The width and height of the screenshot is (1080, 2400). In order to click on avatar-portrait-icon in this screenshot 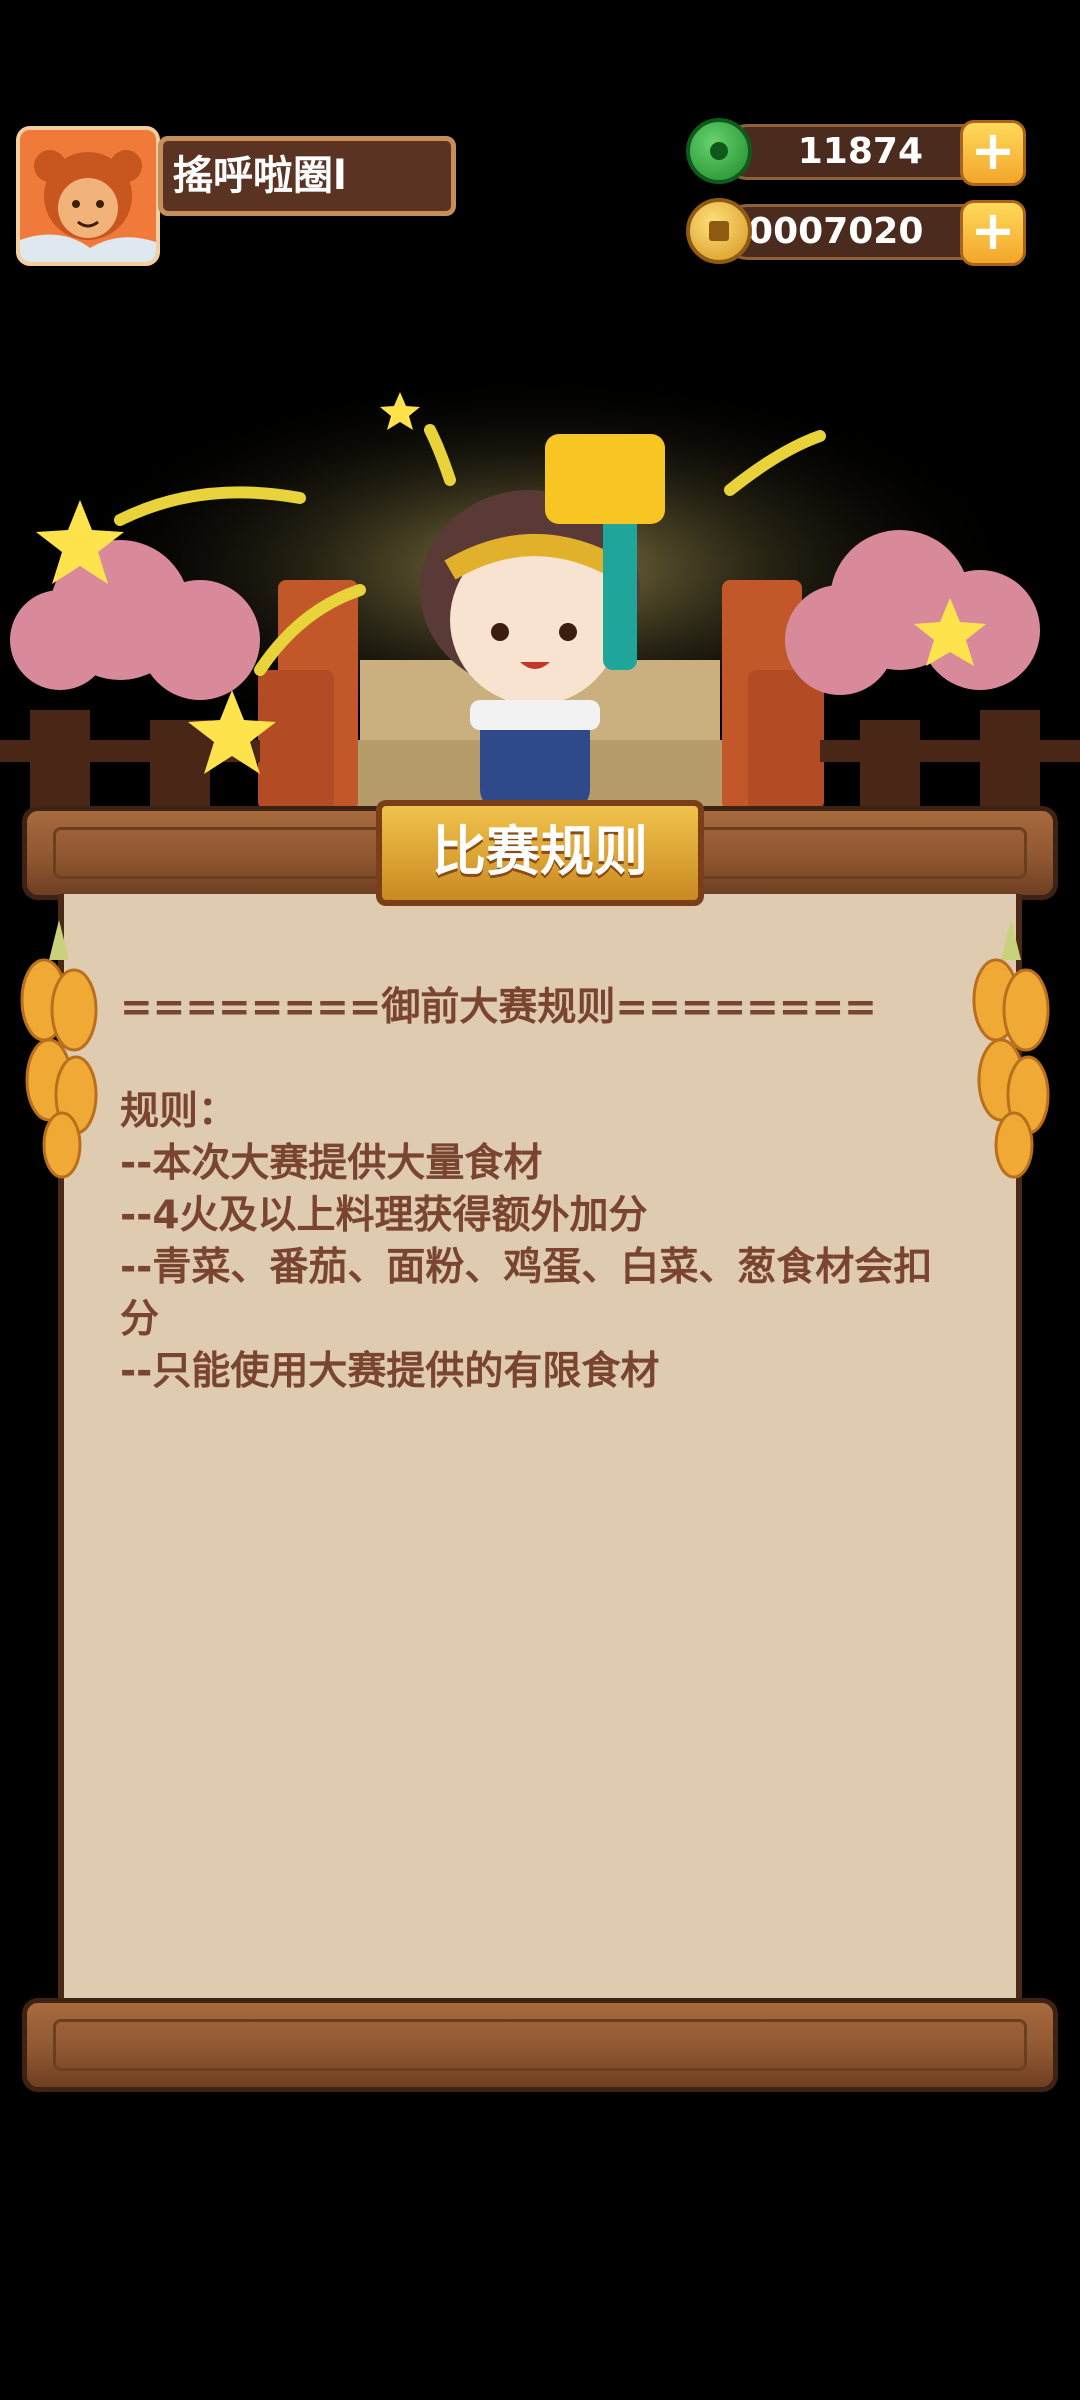, I will do `click(88, 196)`.